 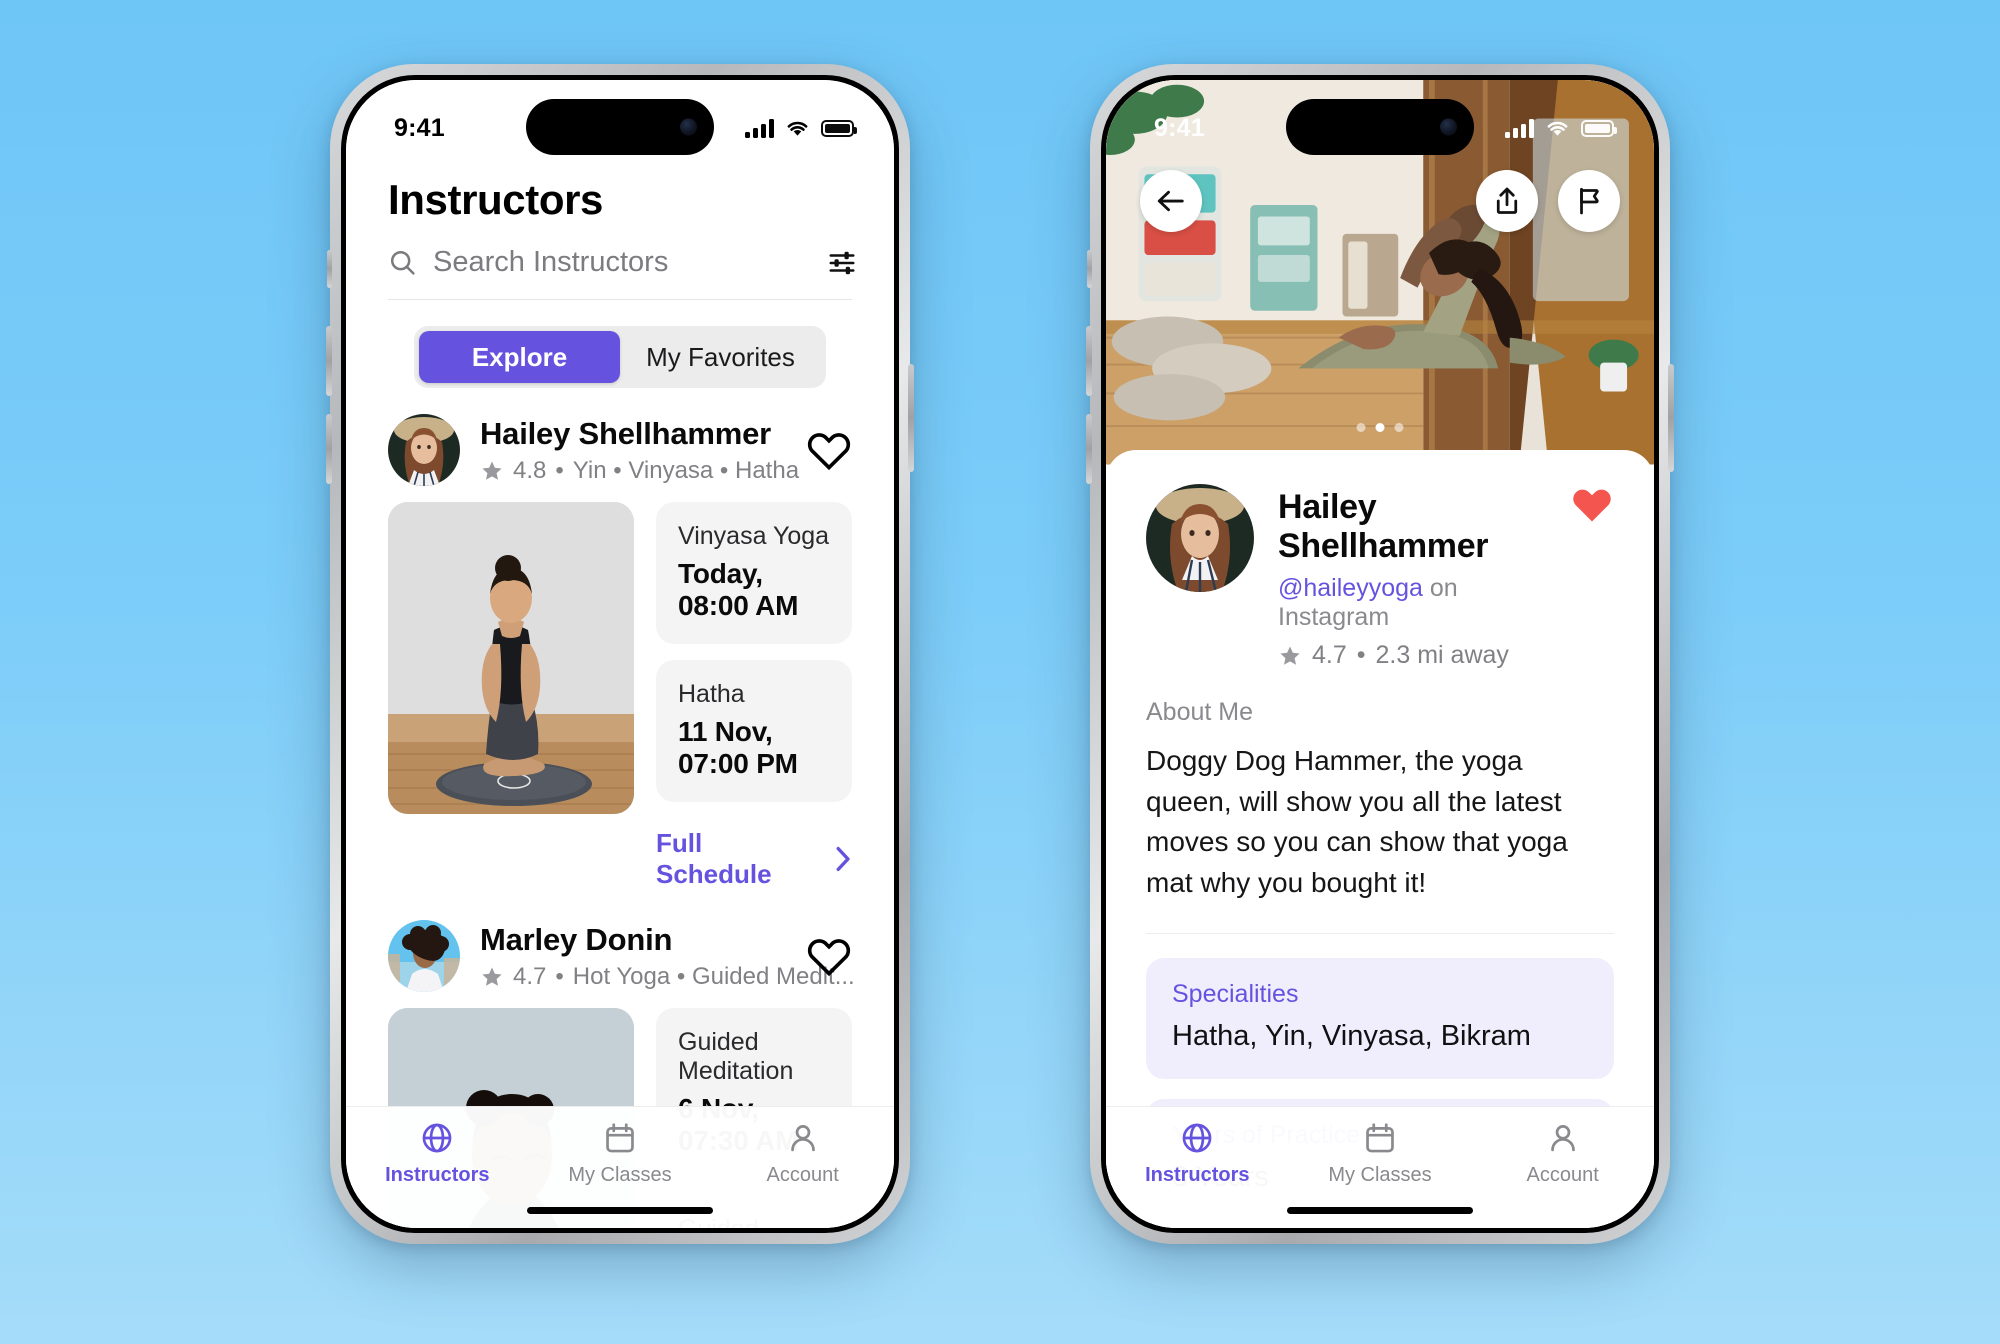 I want to click on chevron-right-icon, so click(x=843, y=859).